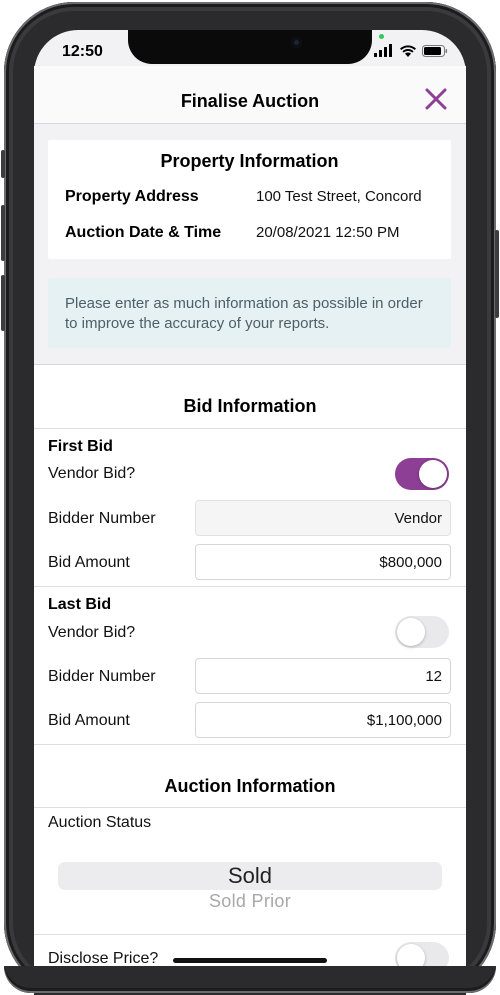  Describe the element at coordinates (435, 51) in the screenshot. I see `battery-icon` at that location.